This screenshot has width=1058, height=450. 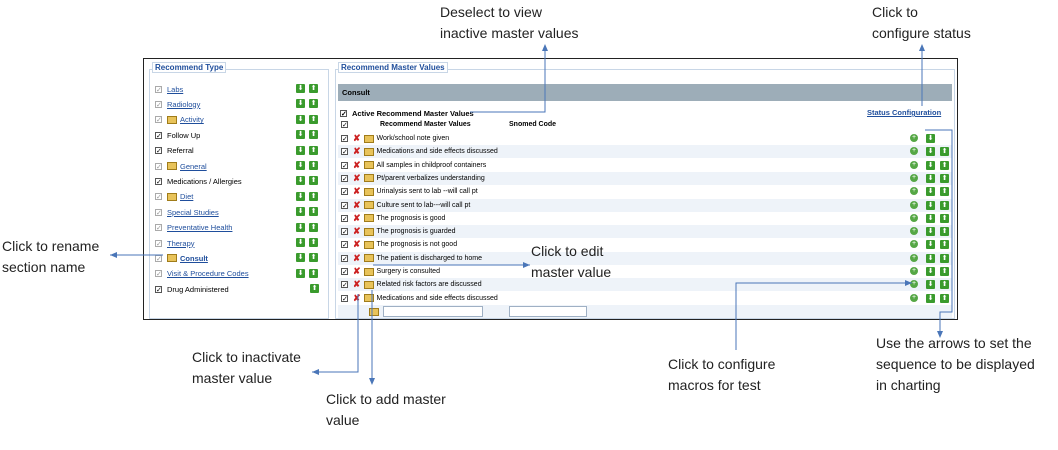 What do you see at coordinates (571, 261) in the screenshot?
I see `annotation-edit: Click to edit master value` at bounding box center [571, 261].